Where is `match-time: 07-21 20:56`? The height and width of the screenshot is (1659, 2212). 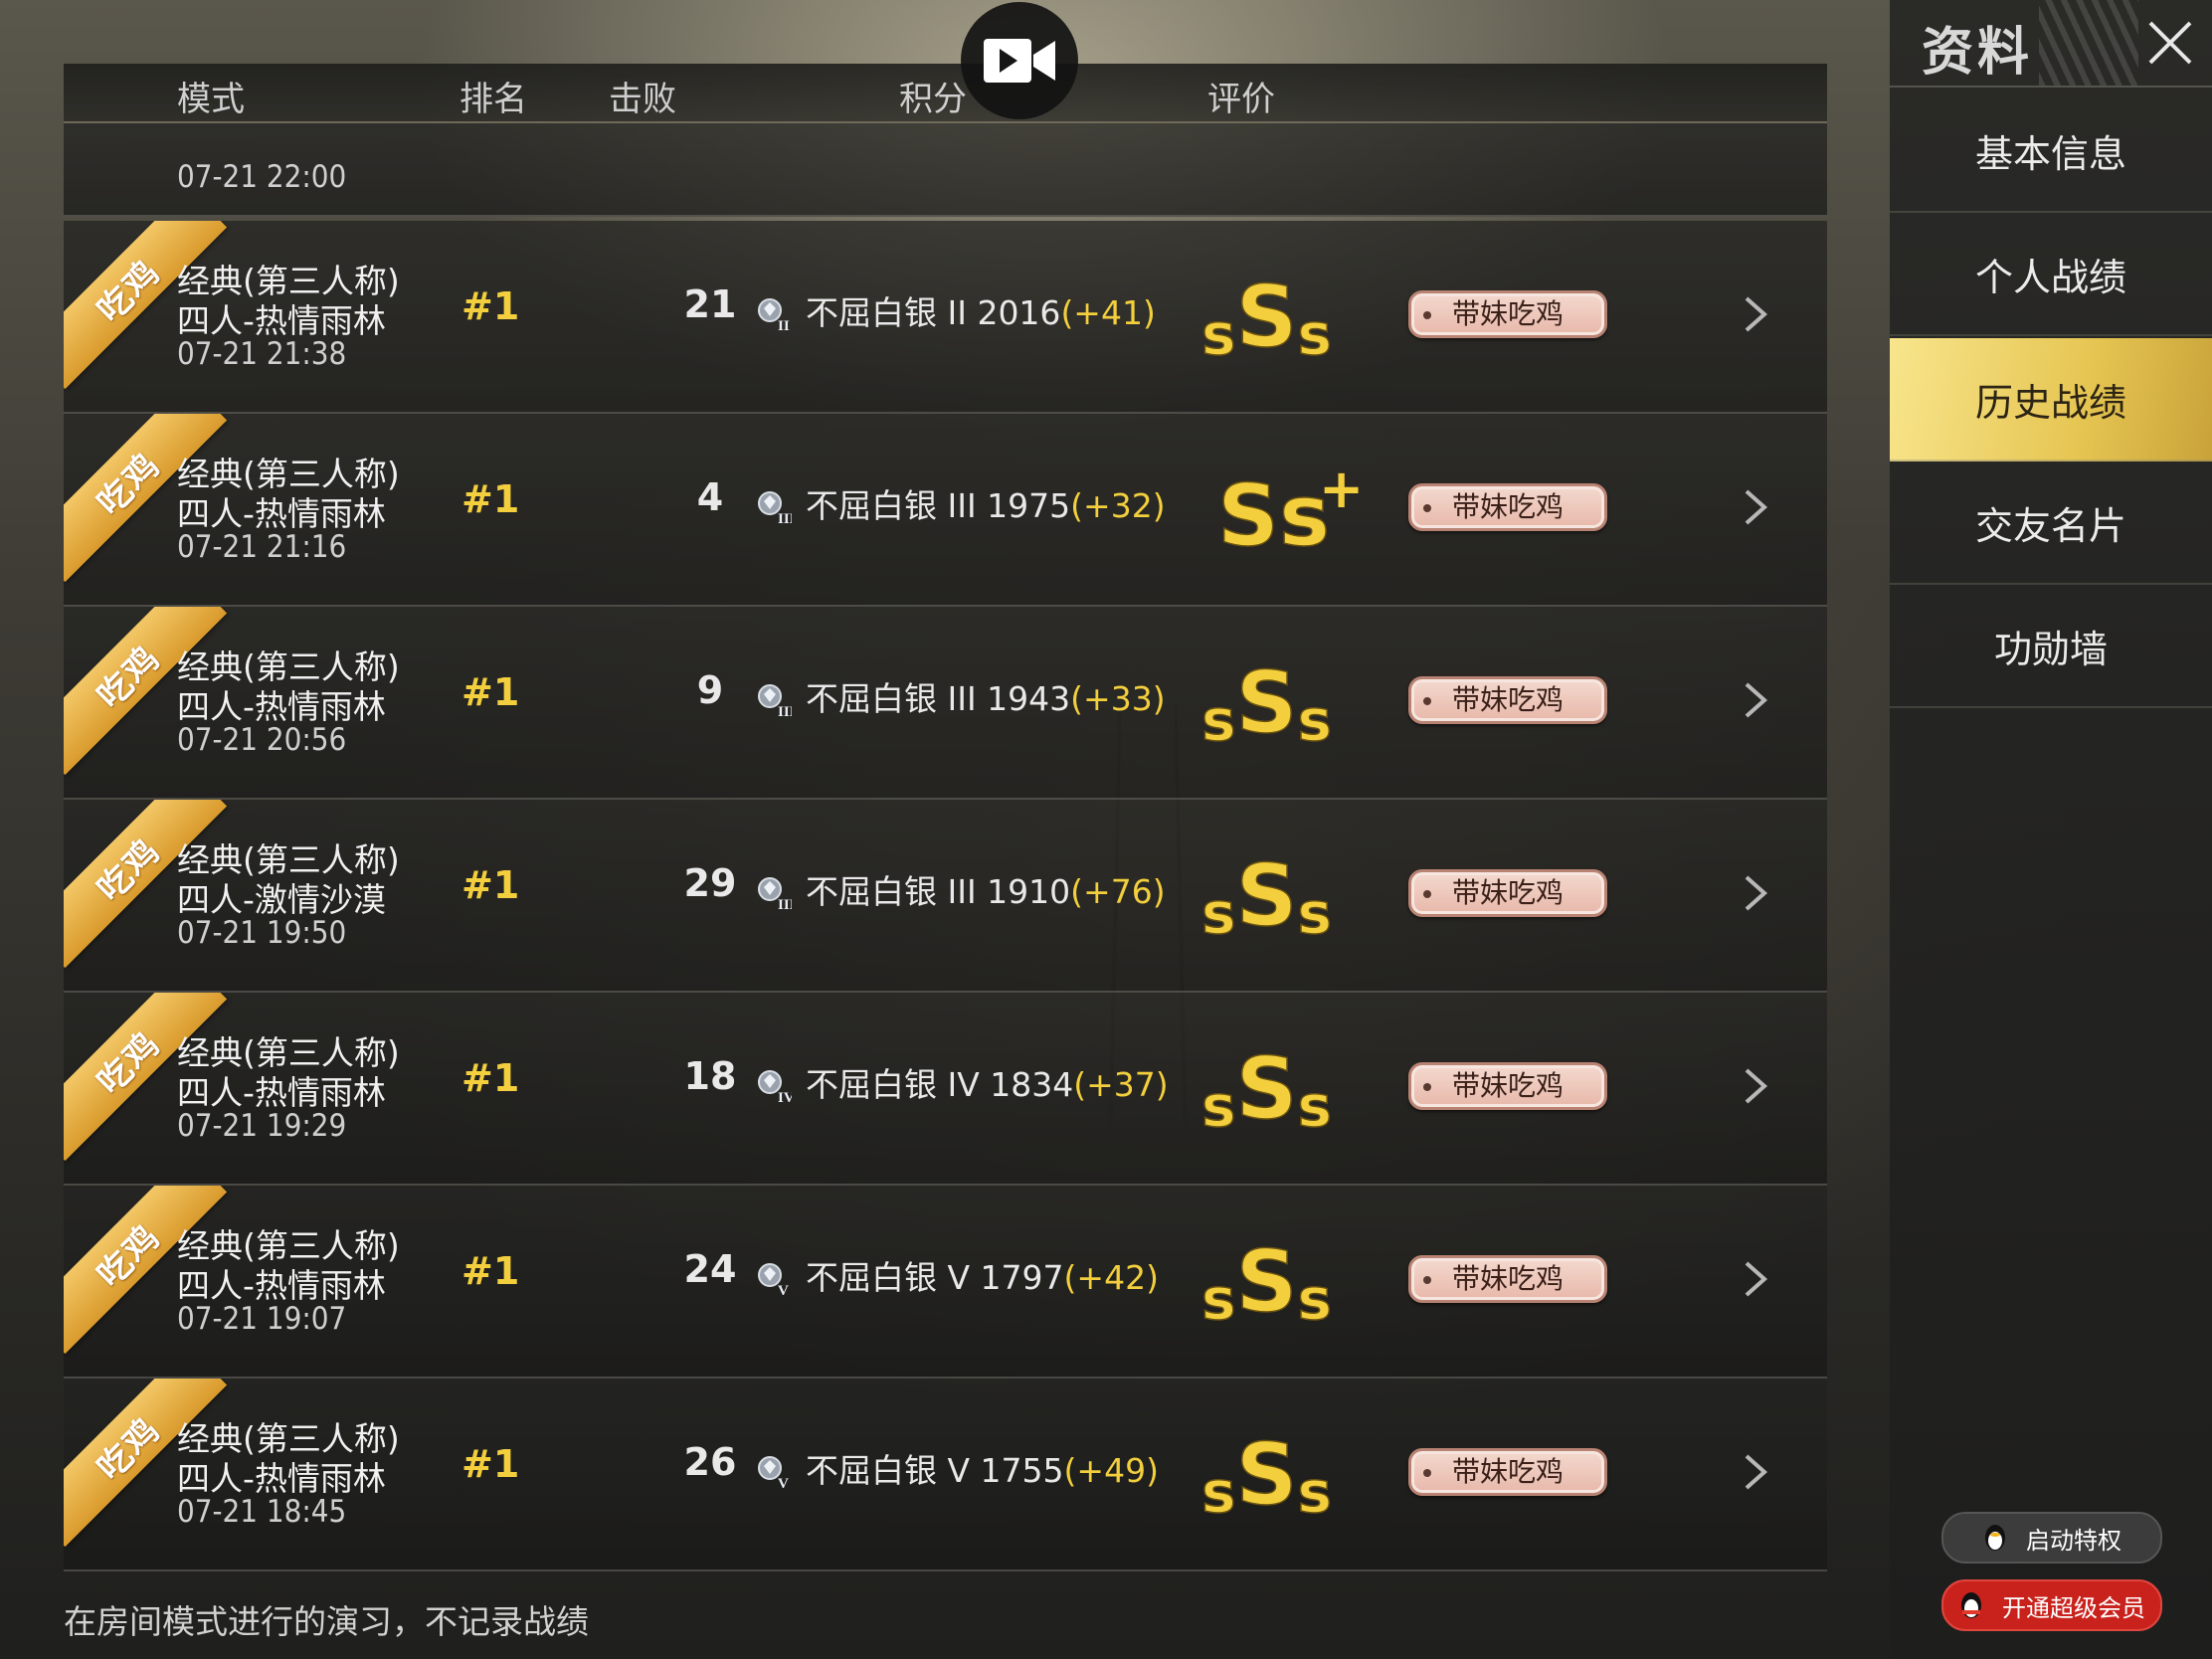 match-time: 07-21 20:56 is located at coordinates (262, 740).